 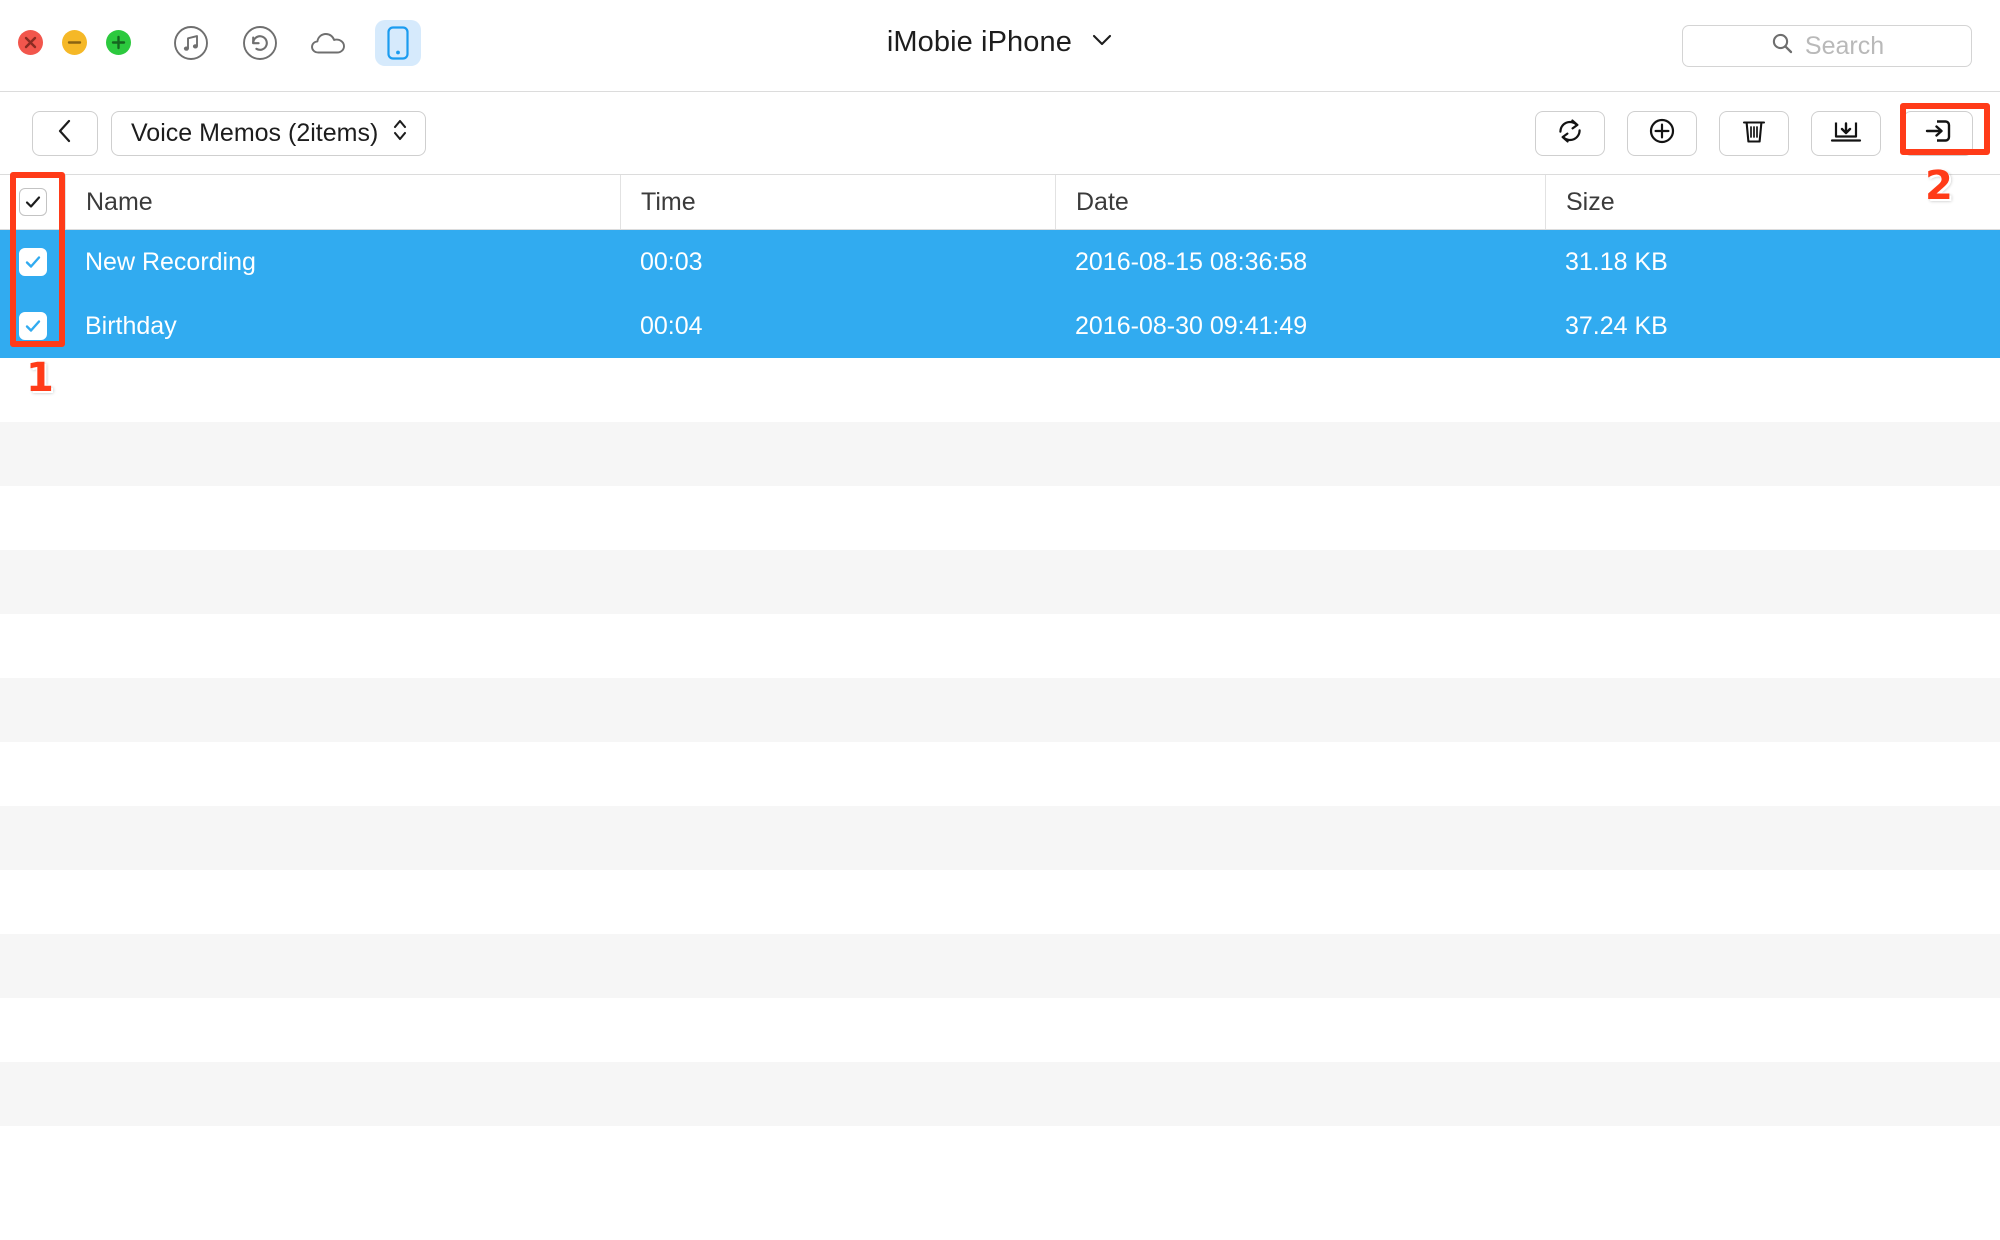 I want to click on table-header: Name Time Date Size, so click(x=1000, y=202).